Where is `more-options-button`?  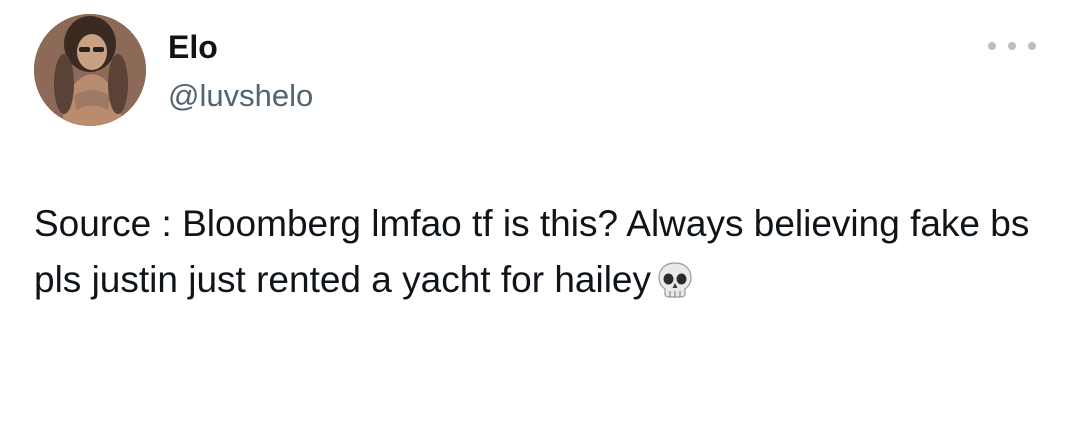
more-options-button is located at coordinates (1012, 46).